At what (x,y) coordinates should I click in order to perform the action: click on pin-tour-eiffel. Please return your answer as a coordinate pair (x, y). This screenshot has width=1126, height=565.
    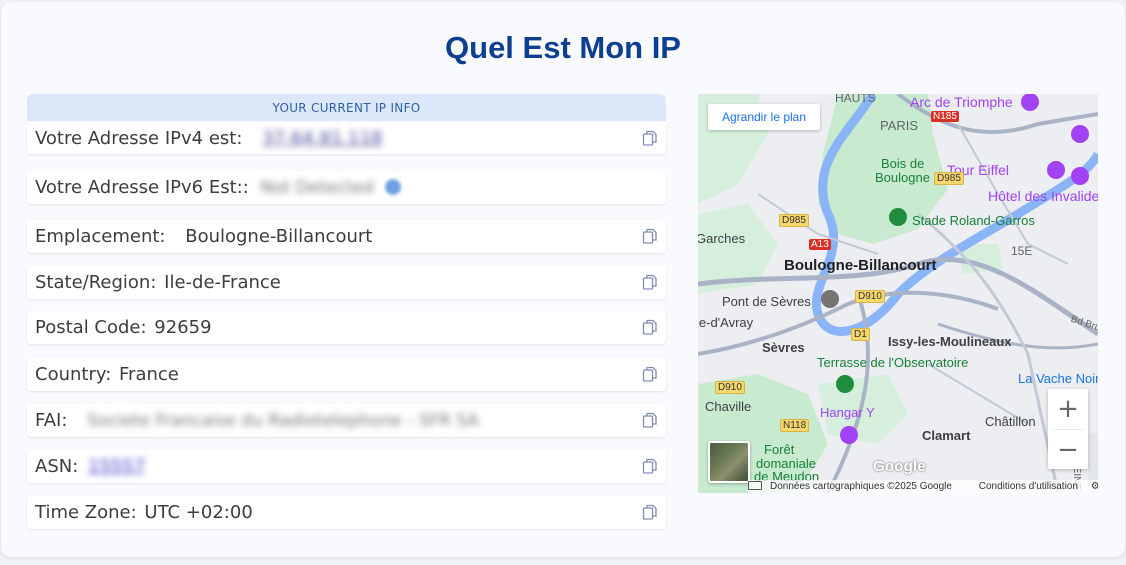
    Looking at the image, I should click on (1056, 170).